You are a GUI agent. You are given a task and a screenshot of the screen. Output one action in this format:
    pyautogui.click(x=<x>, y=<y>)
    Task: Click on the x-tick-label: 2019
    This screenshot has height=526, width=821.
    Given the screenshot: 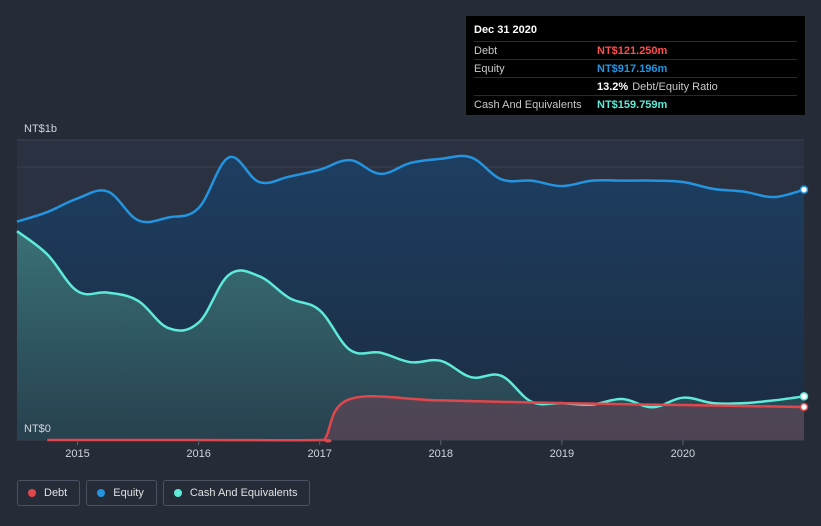 What is the action you would take?
    pyautogui.click(x=562, y=454)
    